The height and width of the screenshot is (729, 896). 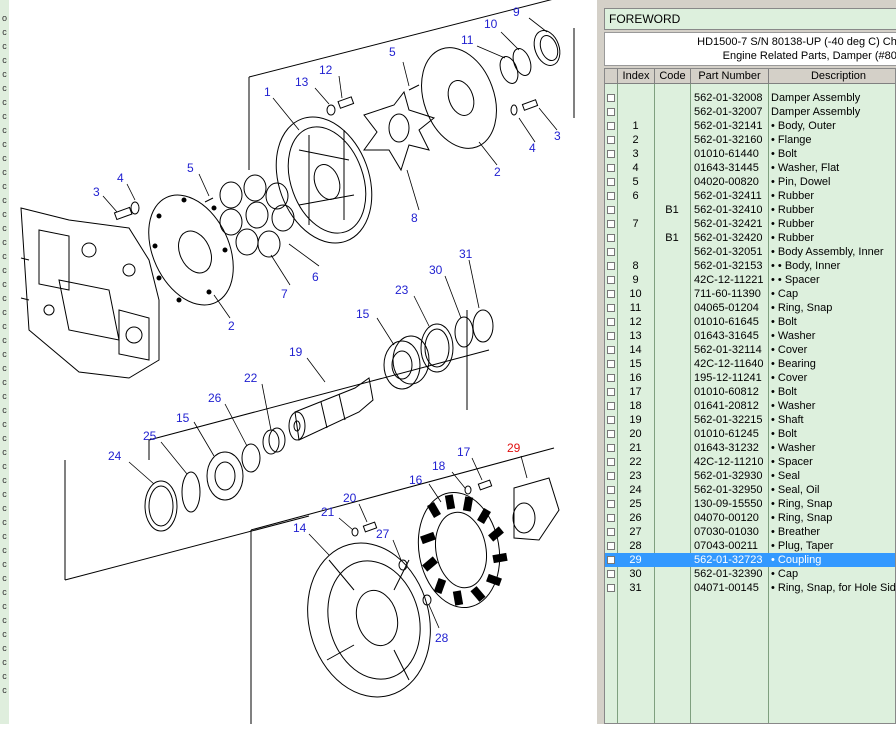 I want to click on table-row: 22 42C-12-11210 • Spacer, so click(x=750, y=462).